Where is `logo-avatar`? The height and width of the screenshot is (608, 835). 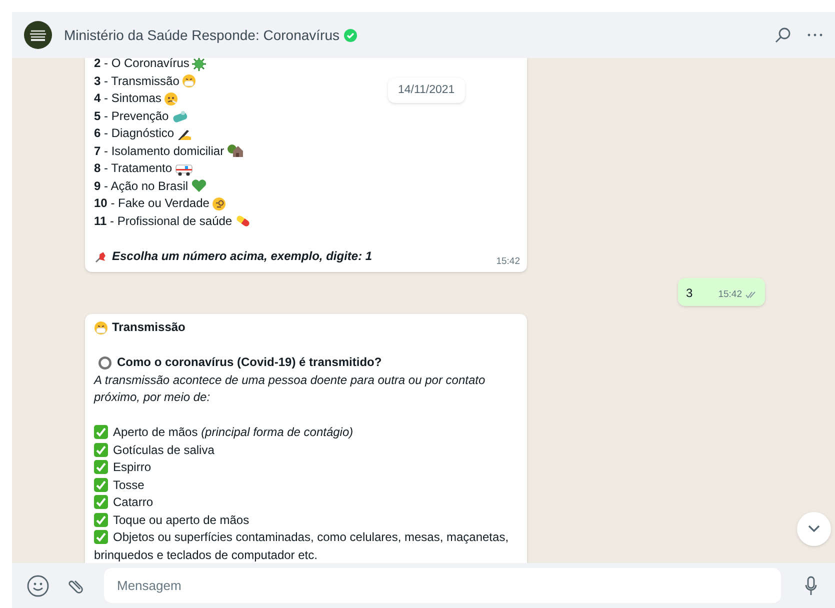
logo-avatar is located at coordinates (38, 35).